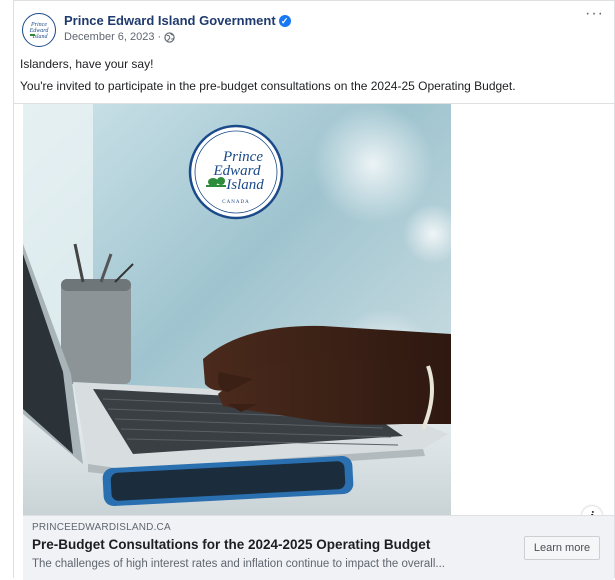 The height and width of the screenshot is (580, 615). I want to click on post-text-line: Islanders, have your say!, so click(87, 64).